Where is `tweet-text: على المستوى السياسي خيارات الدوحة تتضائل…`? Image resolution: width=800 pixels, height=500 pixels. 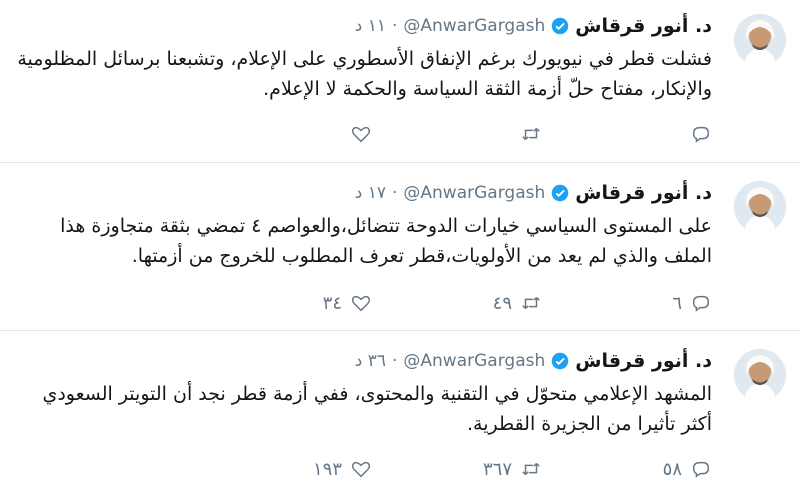 tweet-text: على المستوى السياسي خيارات الدوحة تتضائل… is located at coordinates (386, 241).